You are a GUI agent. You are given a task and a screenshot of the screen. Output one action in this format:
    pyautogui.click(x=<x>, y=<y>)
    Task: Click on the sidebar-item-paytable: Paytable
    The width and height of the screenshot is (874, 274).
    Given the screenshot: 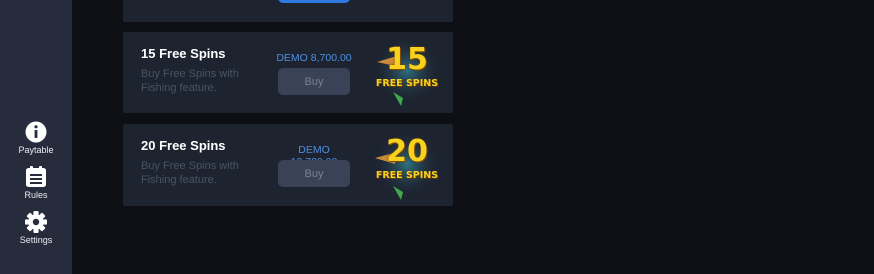 What is the action you would take?
    pyautogui.click(x=36, y=138)
    